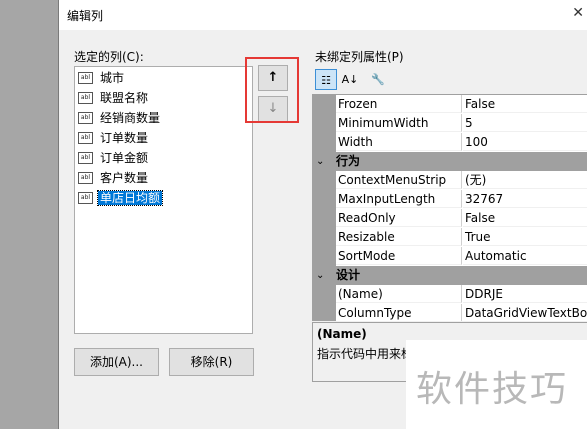  I want to click on list-item-label: 联盟名称, so click(124, 98).